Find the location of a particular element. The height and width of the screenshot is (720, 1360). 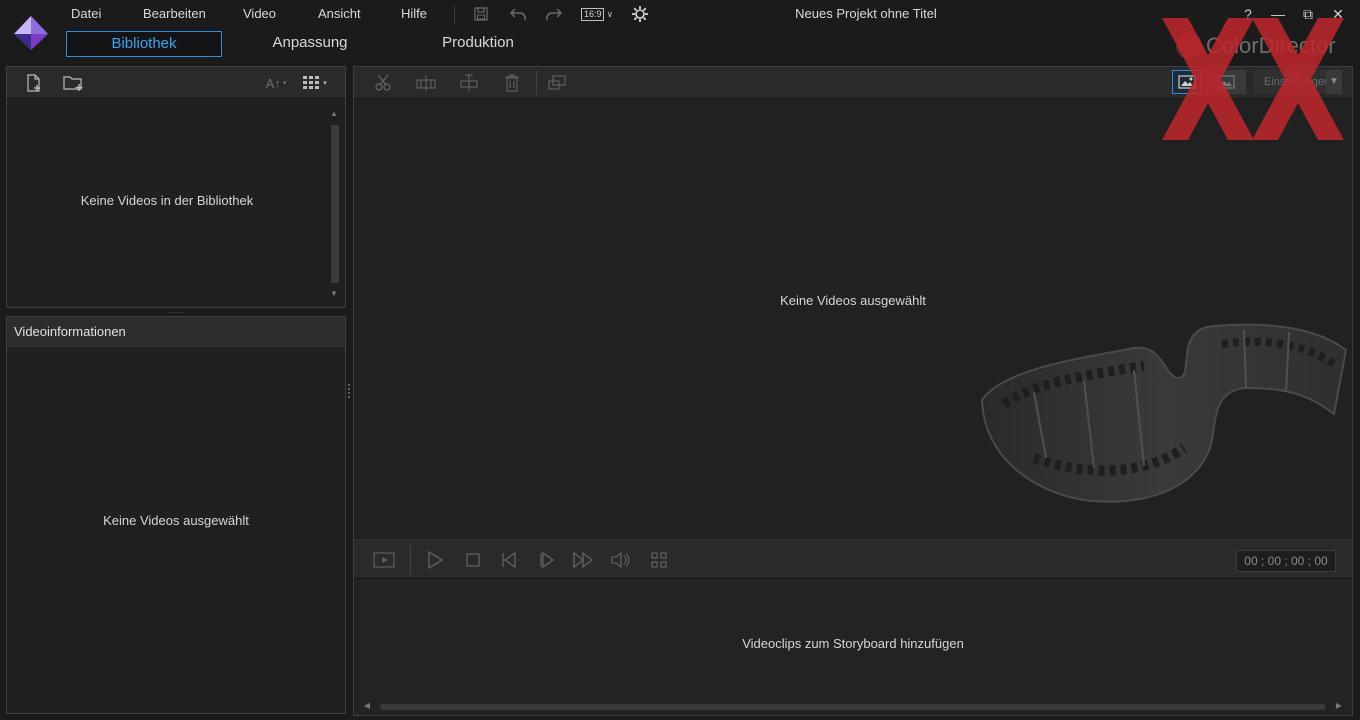

import-folder-icon is located at coordinates (74, 83).